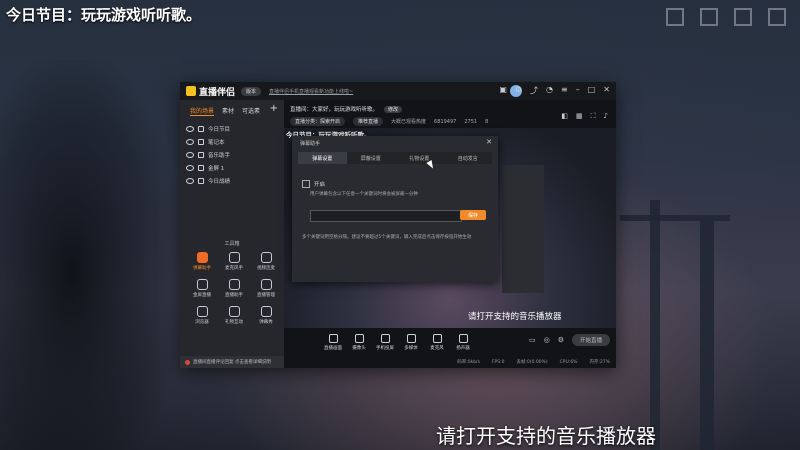 The image size is (800, 450). What do you see at coordinates (579, 116) in the screenshot?
I see `stats-icon: ▦` at bounding box center [579, 116].